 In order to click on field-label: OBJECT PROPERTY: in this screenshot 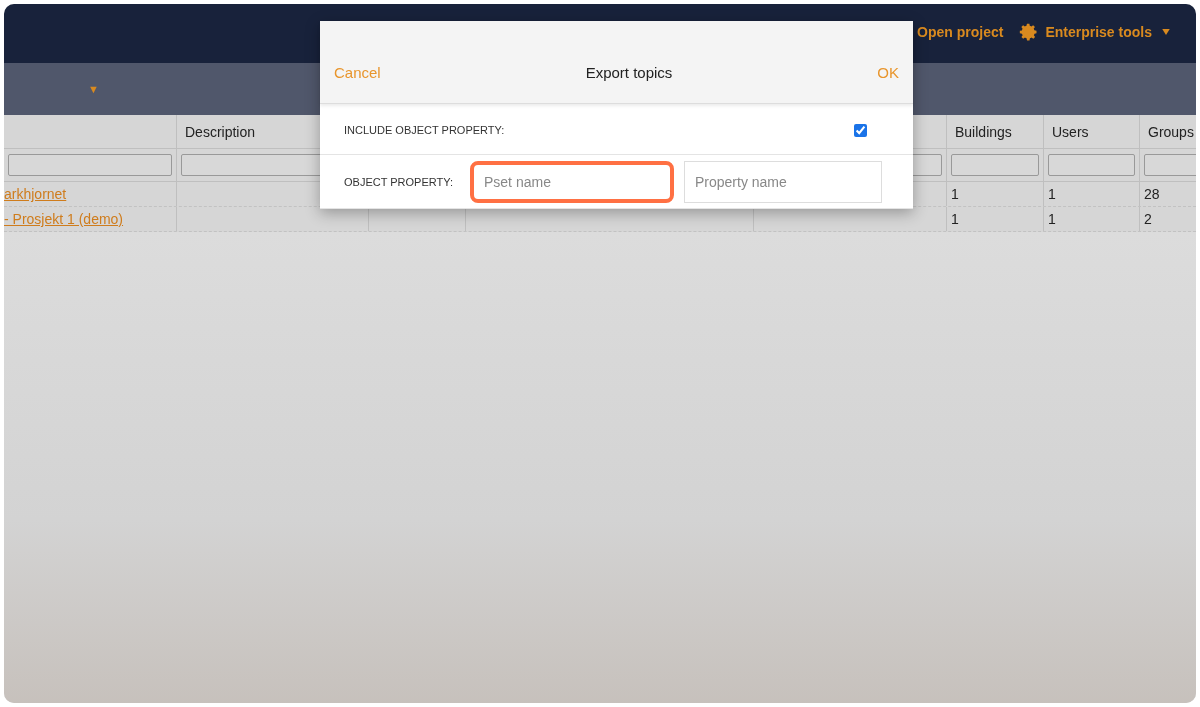, I will do `click(399, 181)`.